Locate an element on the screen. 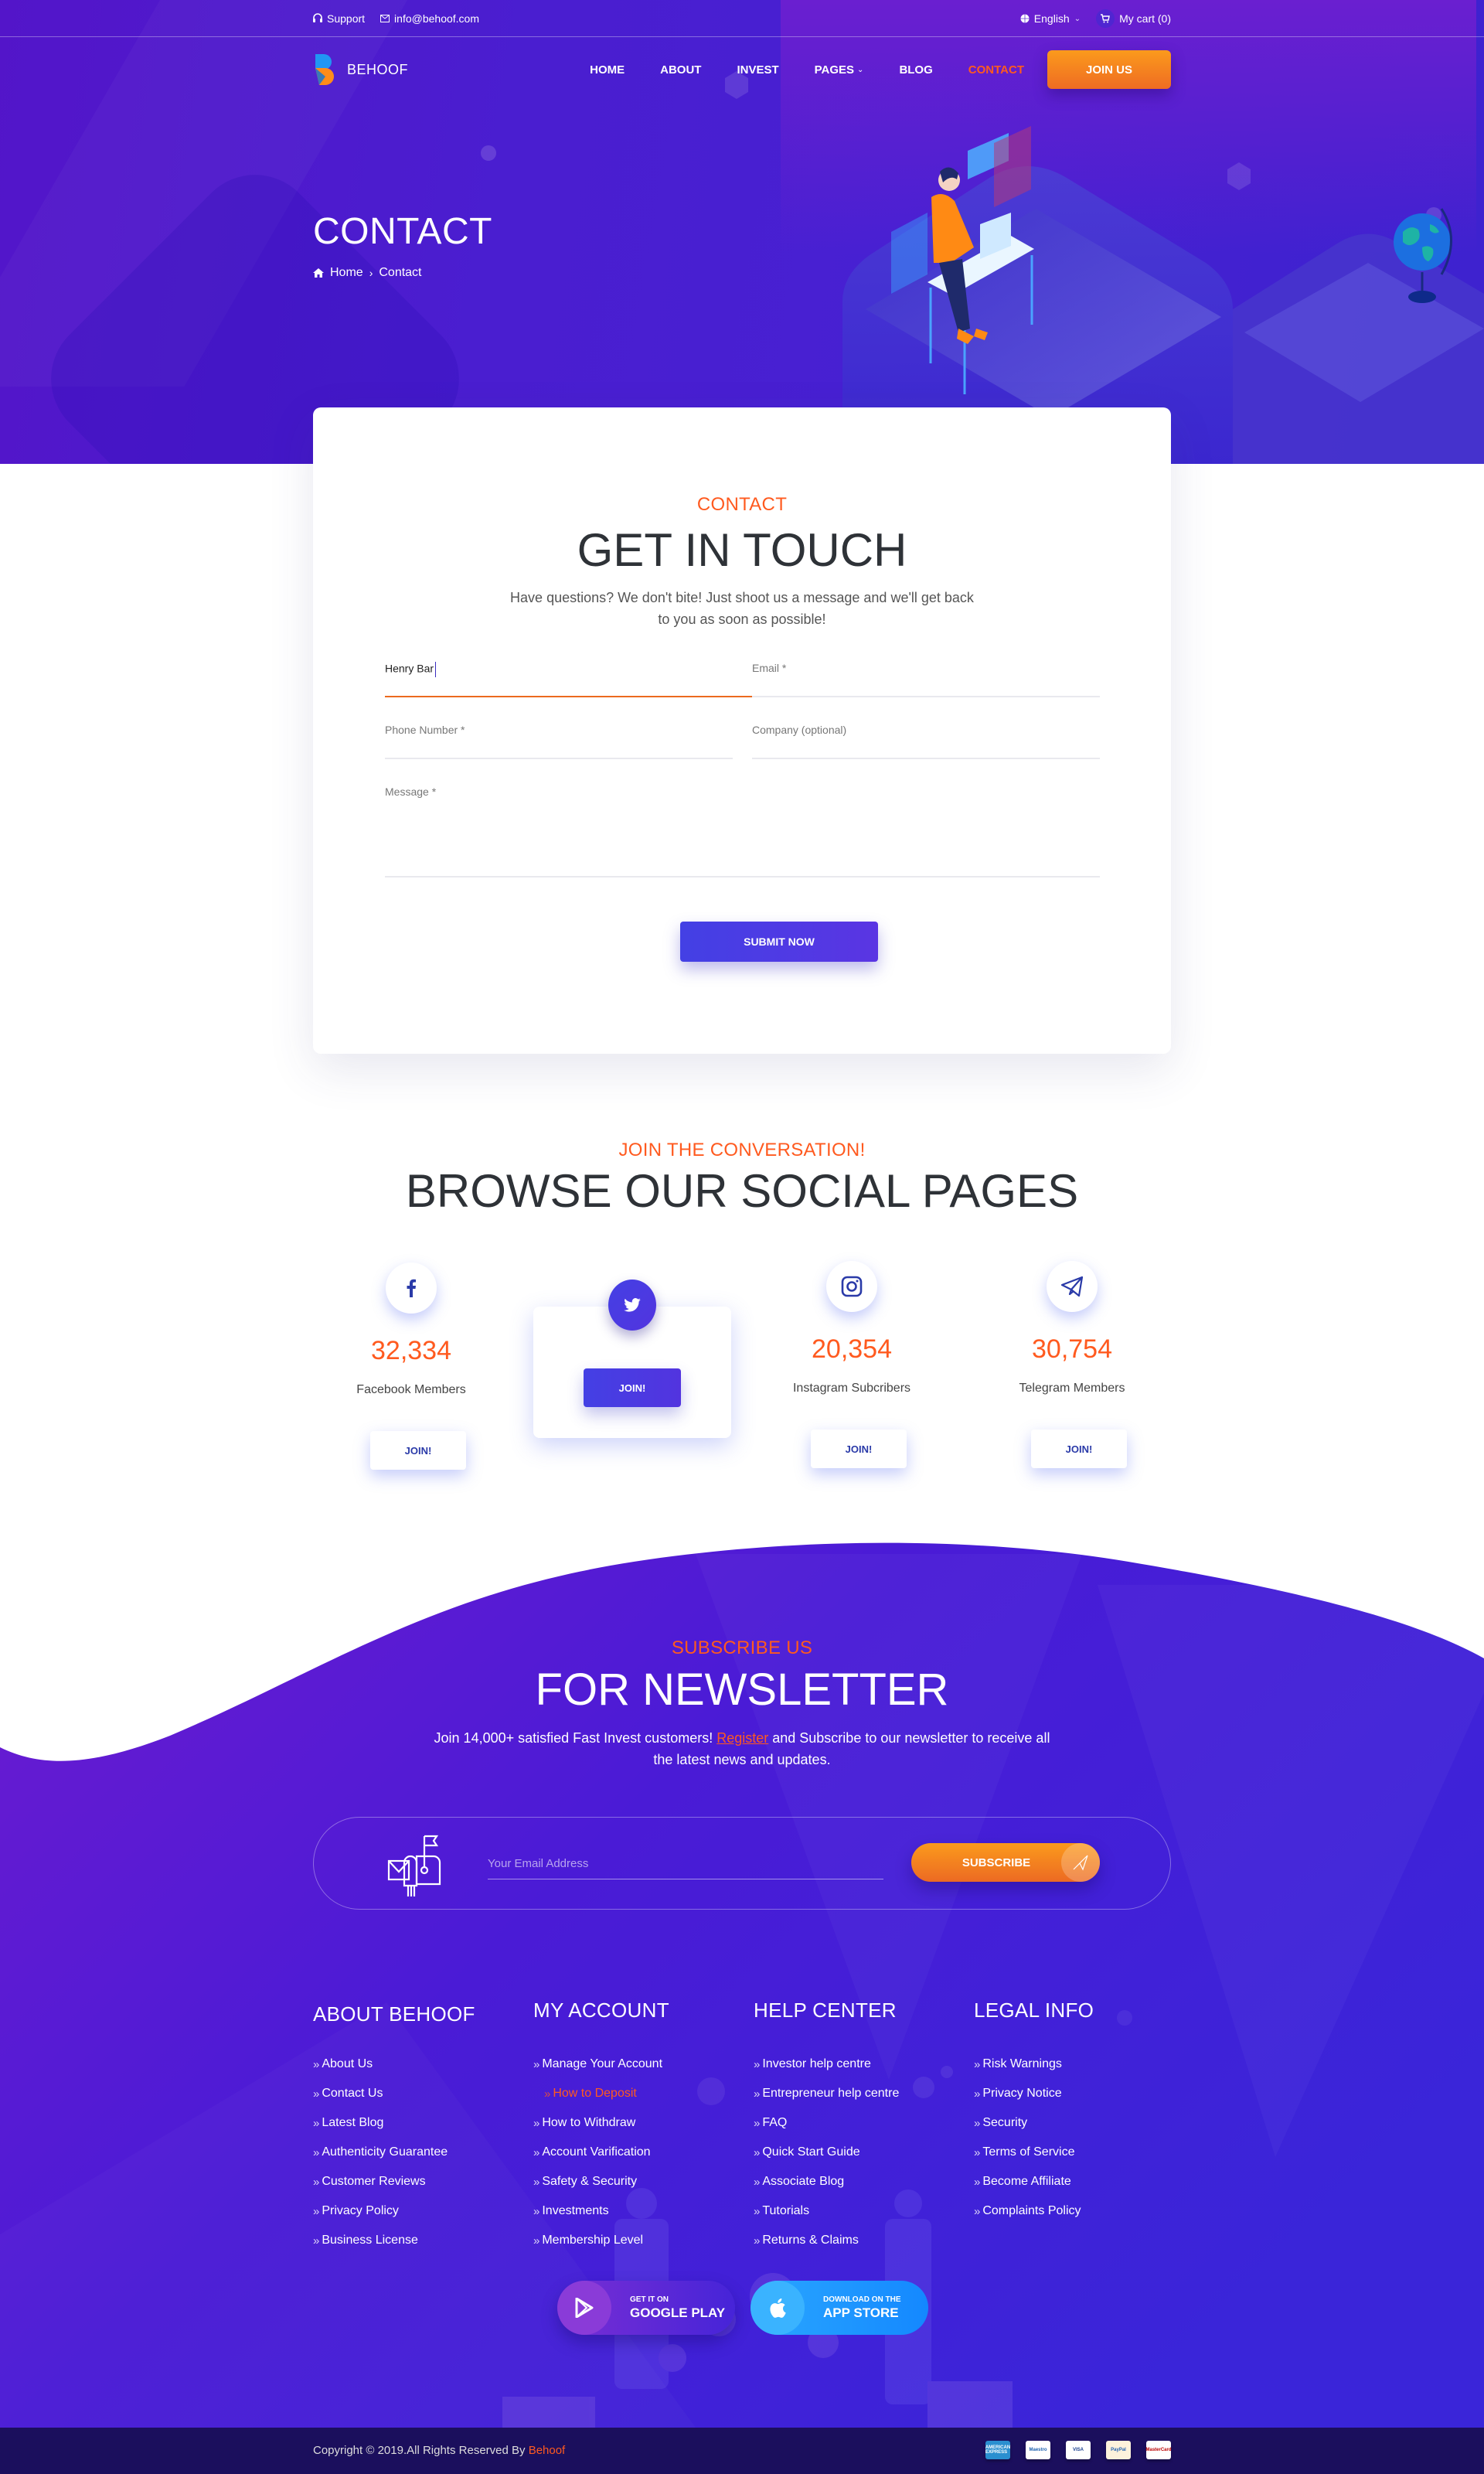  footer-link-label: Risk Warnings is located at coordinates (1022, 2063).